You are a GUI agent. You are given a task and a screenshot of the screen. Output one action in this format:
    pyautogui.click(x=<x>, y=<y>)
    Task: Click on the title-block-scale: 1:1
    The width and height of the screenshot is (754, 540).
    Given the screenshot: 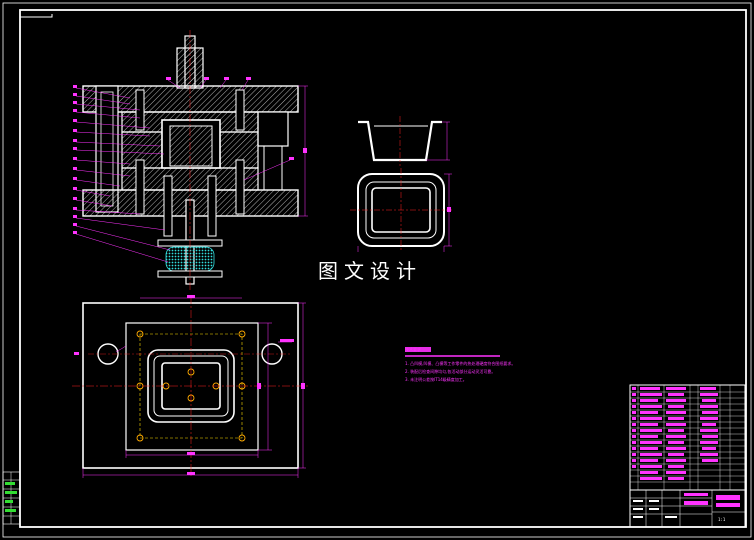 What is the action you would take?
    pyautogui.click(x=722, y=519)
    